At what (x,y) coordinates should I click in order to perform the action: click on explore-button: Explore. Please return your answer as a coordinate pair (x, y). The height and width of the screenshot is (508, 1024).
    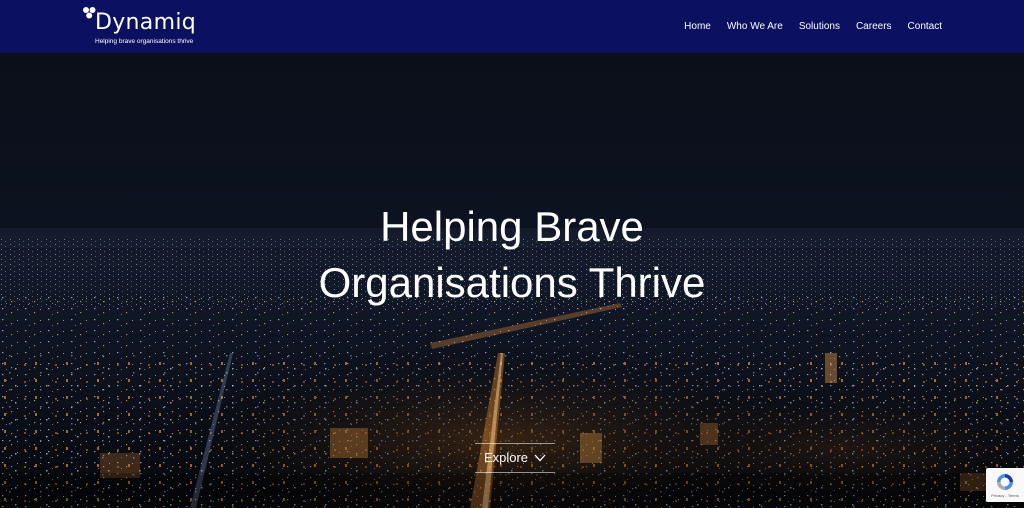
    Looking at the image, I should click on (515, 458).